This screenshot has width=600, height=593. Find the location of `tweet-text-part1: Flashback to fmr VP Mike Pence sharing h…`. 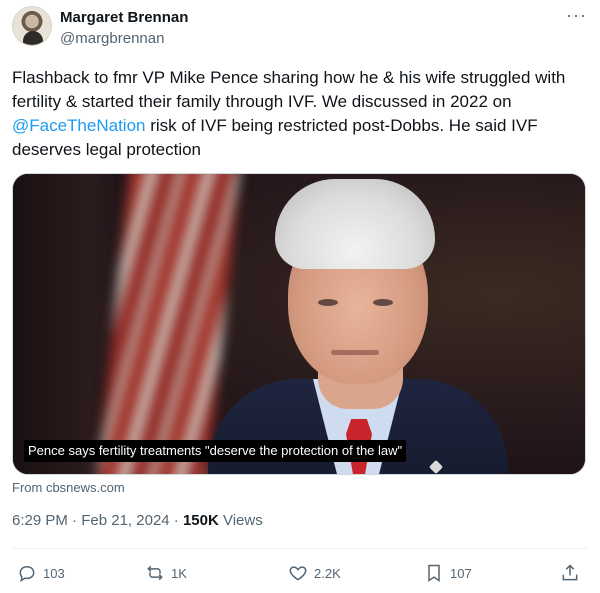

tweet-text-part1: Flashback to fmr VP Mike Pence sharing h… is located at coordinates (289, 89).